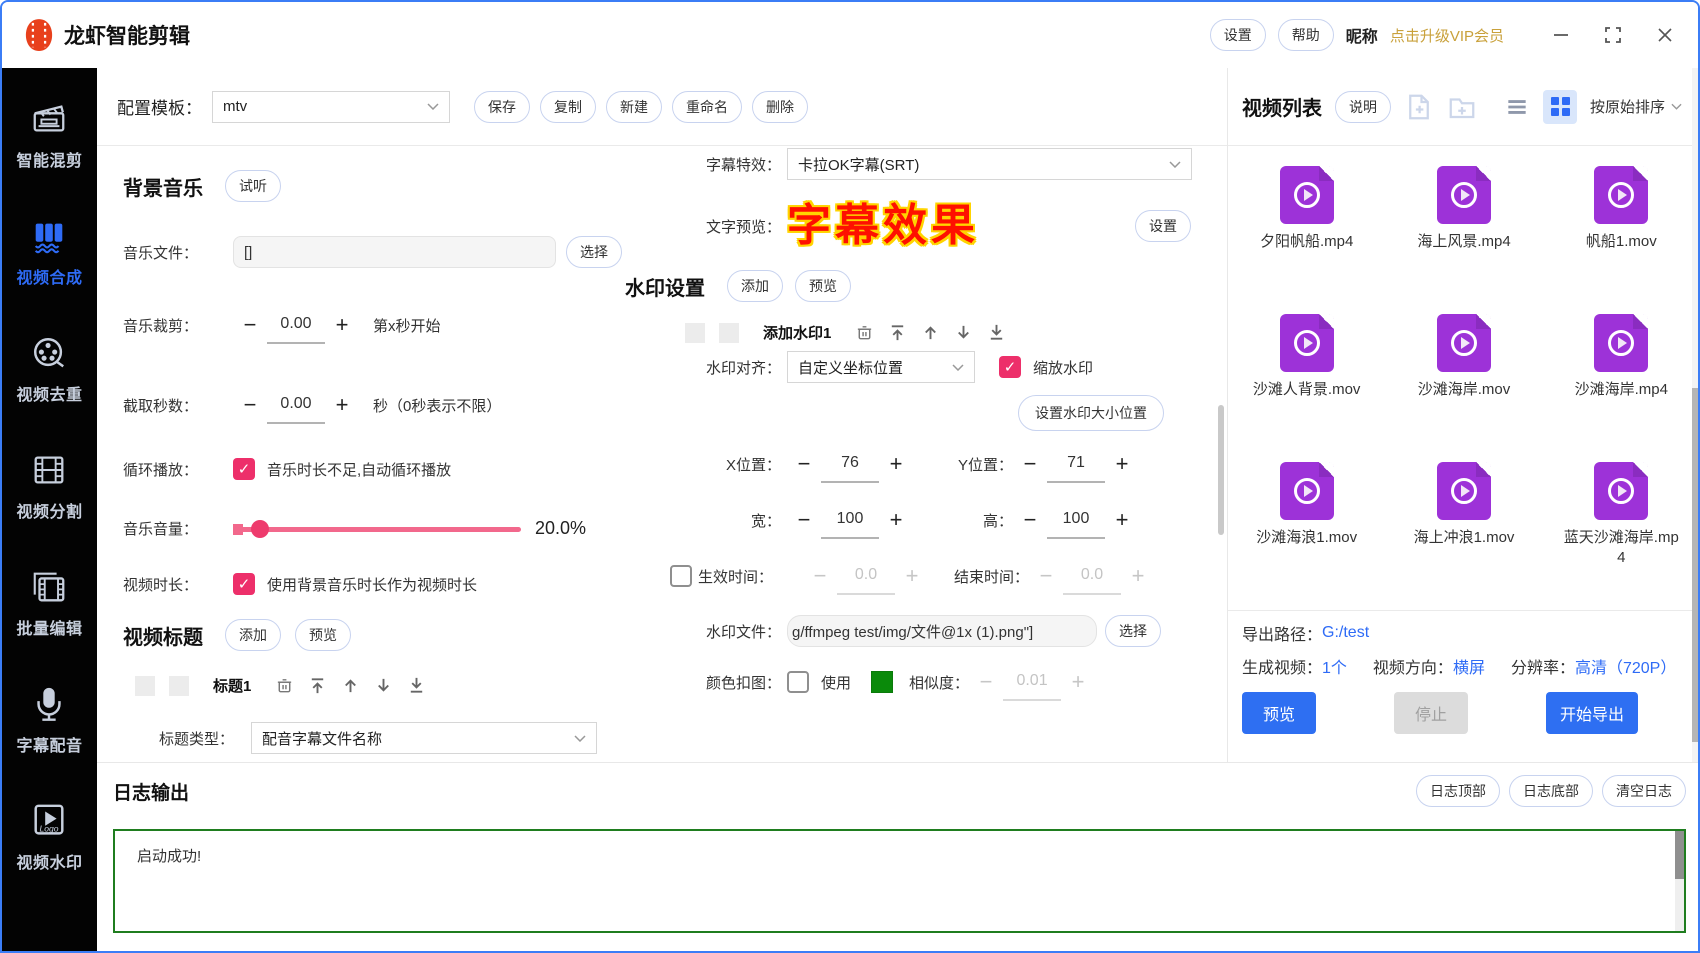 The width and height of the screenshot is (1700, 953). I want to click on video-item: 沙滩海岸.mp4, so click(1620, 388).